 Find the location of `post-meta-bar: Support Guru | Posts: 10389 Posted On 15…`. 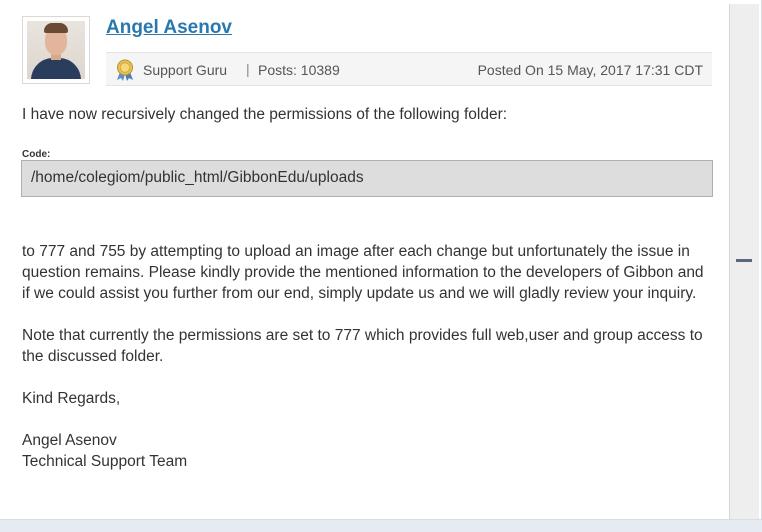

post-meta-bar: Support Guru | Posts: 10389 Posted On 15… is located at coordinates (409, 69).